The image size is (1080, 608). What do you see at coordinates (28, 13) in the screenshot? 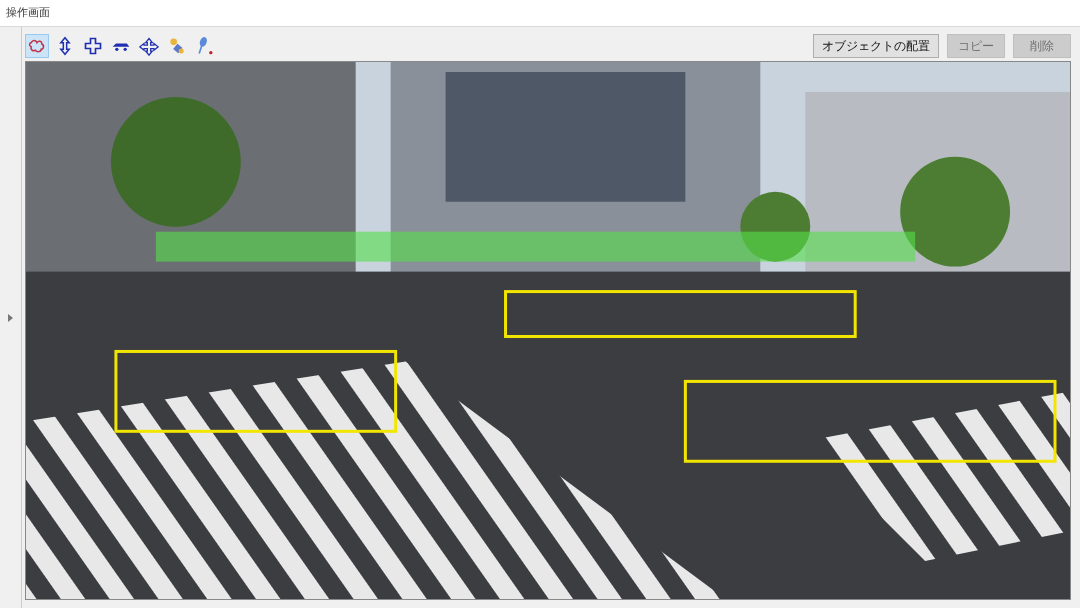
I see `window-title: 操作画面` at bounding box center [28, 13].